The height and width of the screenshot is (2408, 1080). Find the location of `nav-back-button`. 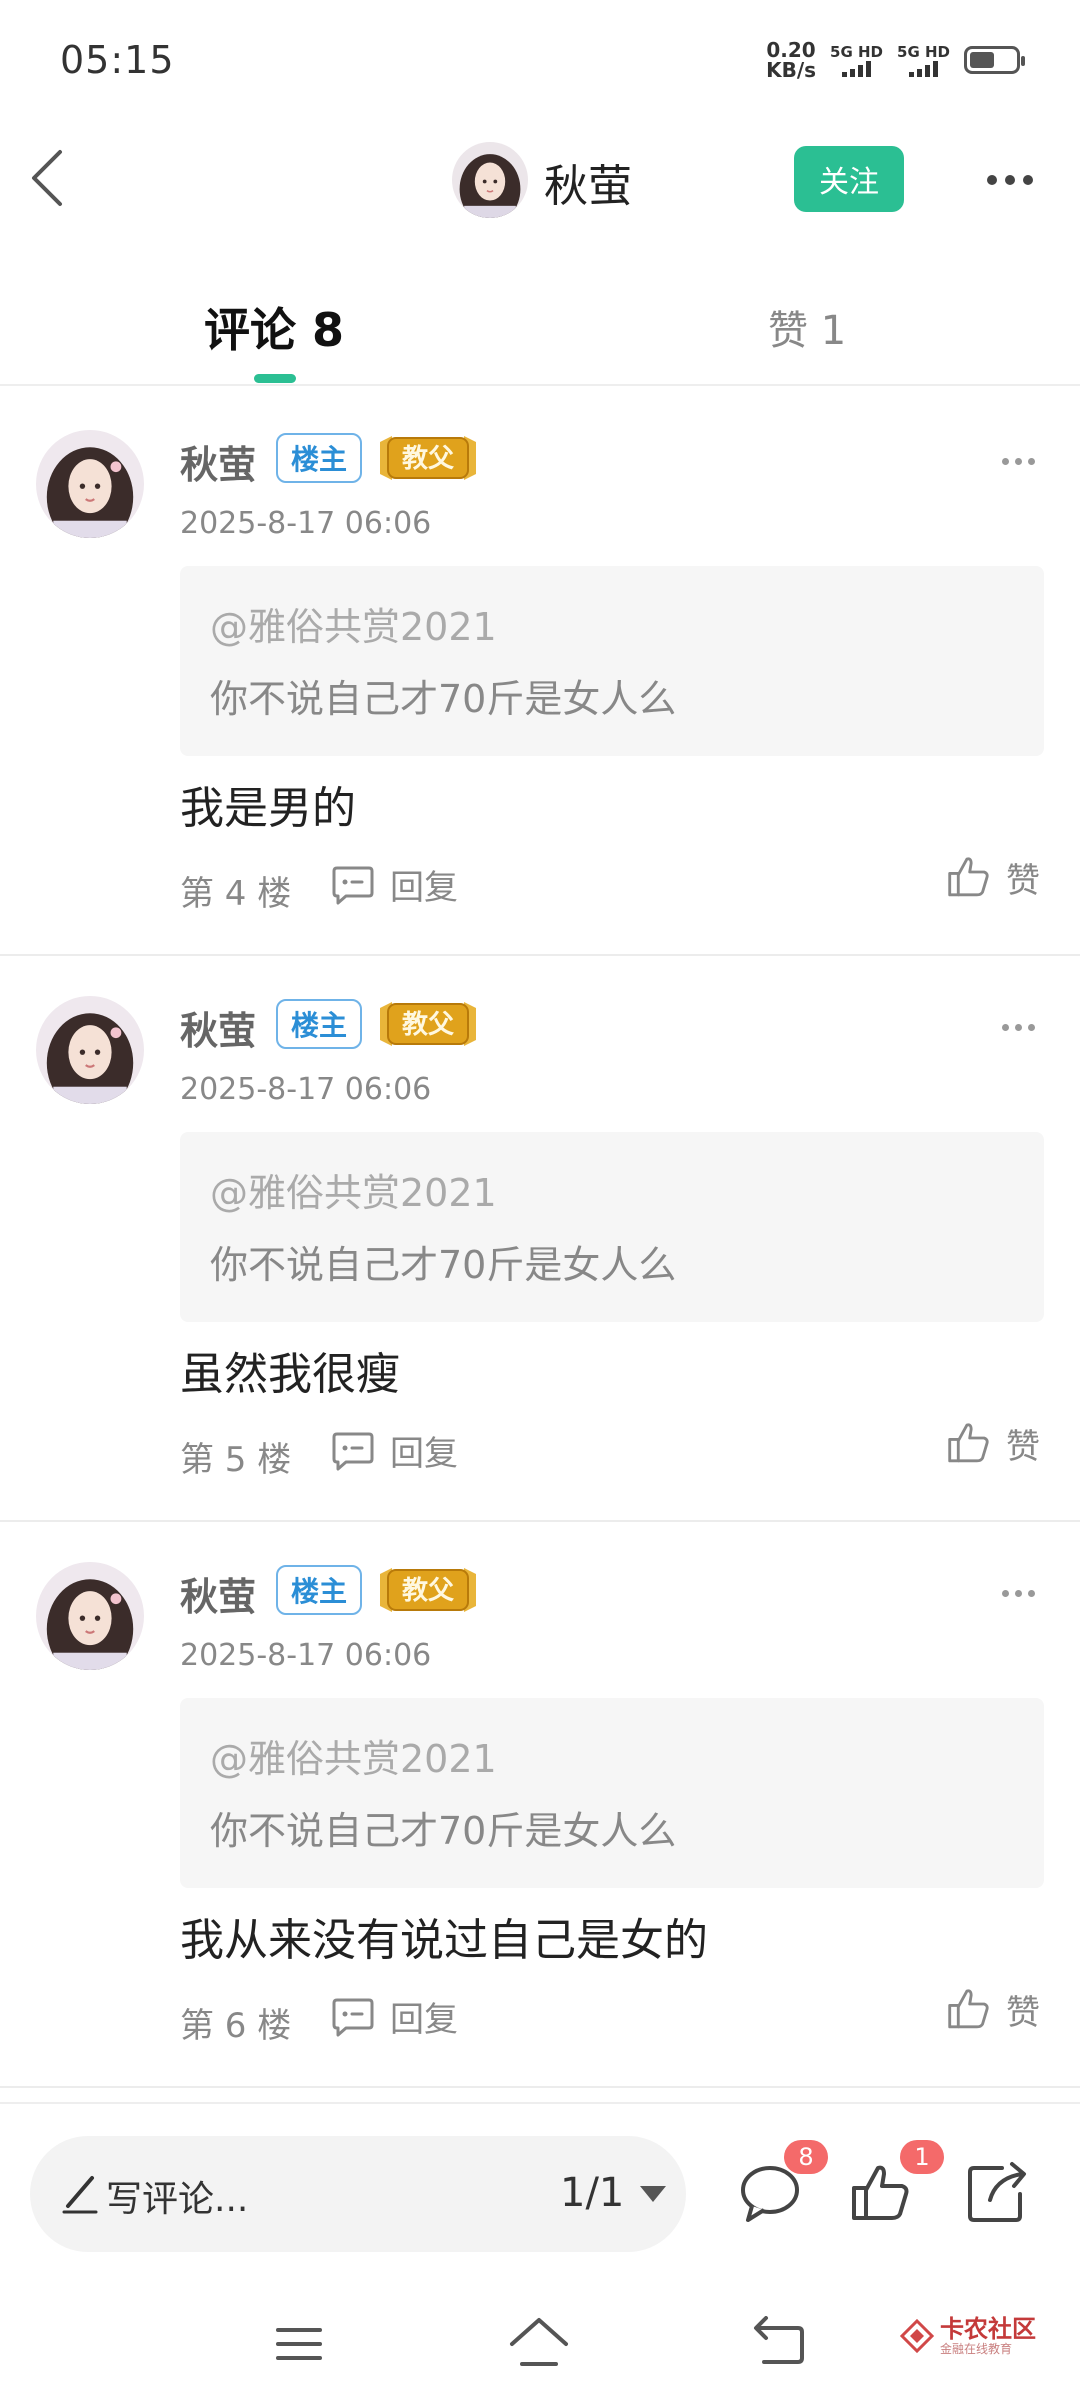

nav-back-button is located at coordinates (780, 2344).